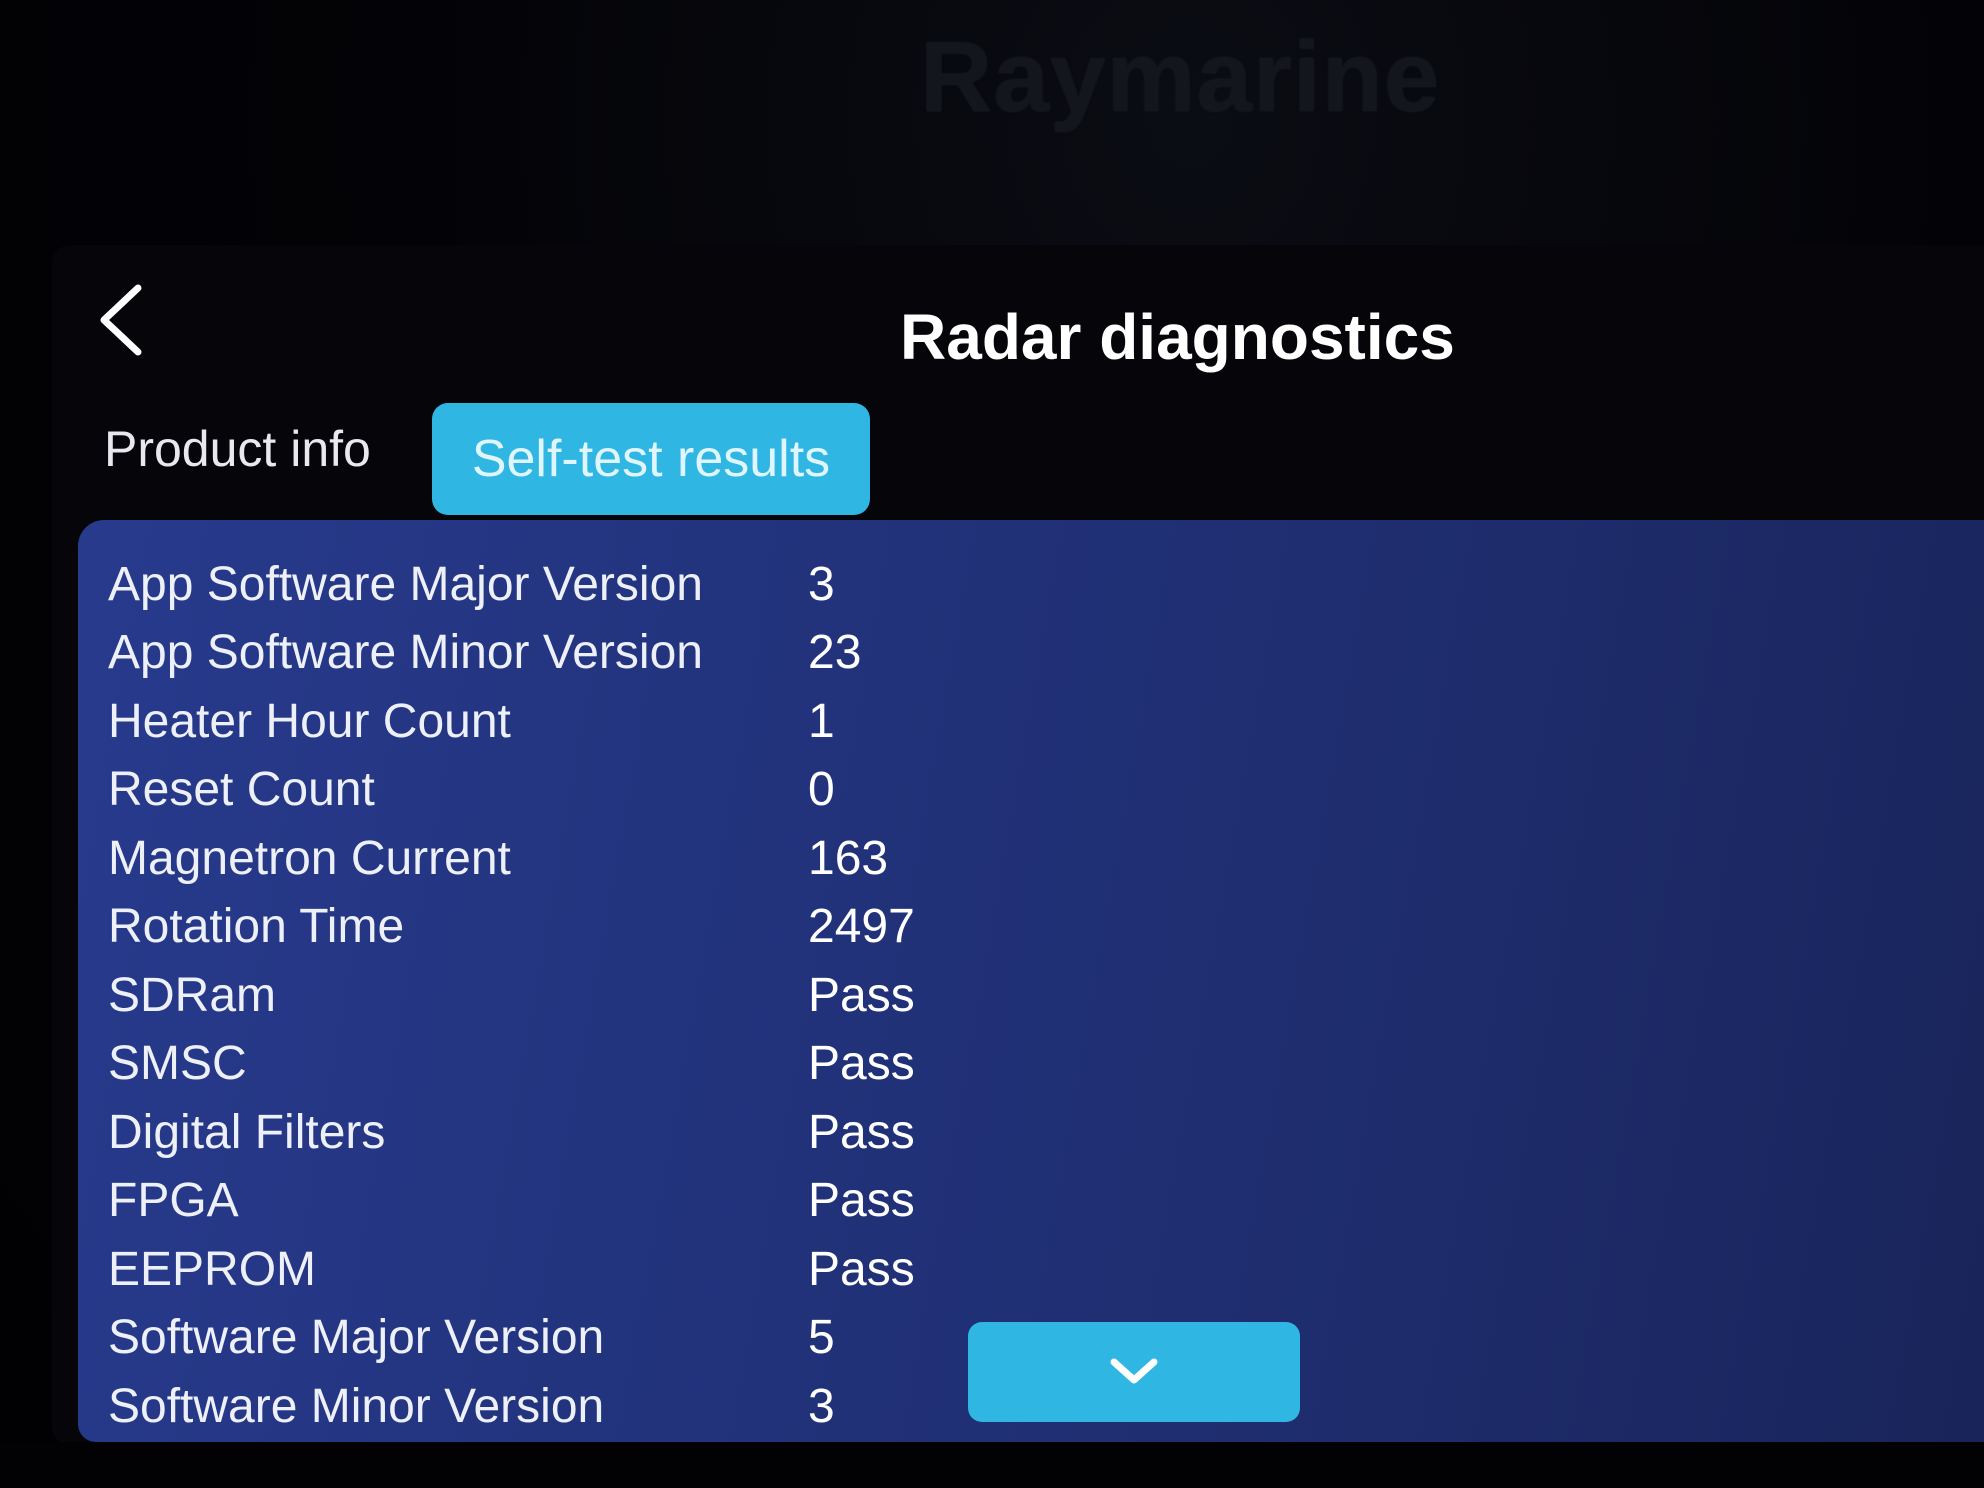  What do you see at coordinates (405, 584) in the screenshot?
I see `row-label: App Software Major Version` at bounding box center [405, 584].